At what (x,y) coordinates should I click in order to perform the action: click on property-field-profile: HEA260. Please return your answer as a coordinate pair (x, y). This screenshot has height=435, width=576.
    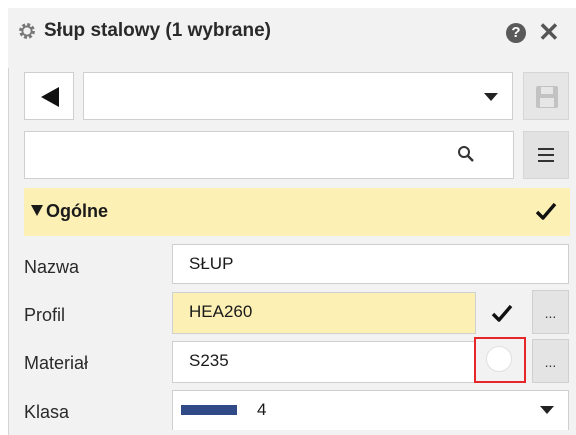
    Looking at the image, I should click on (324, 313).